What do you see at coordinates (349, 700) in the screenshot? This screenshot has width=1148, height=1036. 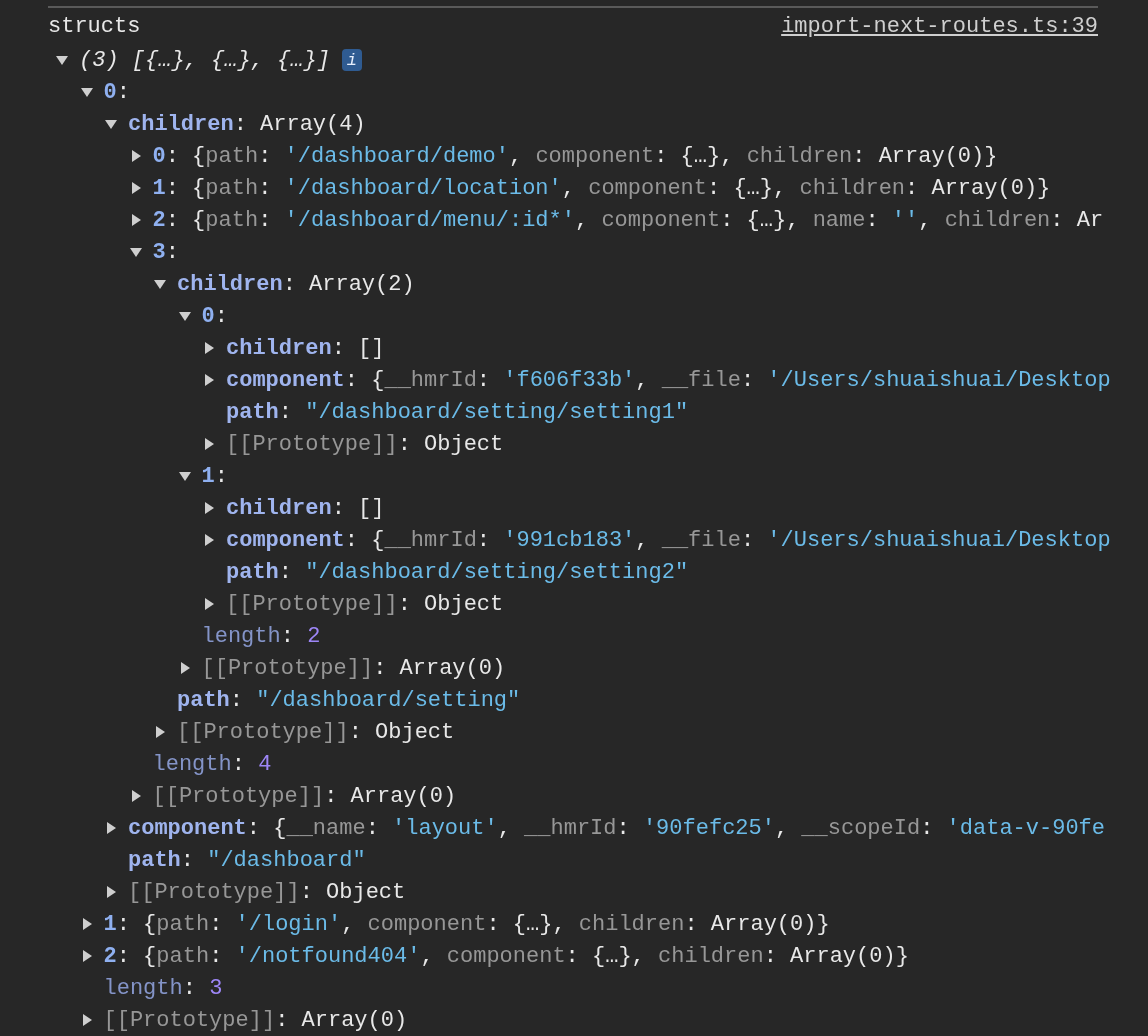 I see `property-line: path: "/dashboard/setting"` at bounding box center [349, 700].